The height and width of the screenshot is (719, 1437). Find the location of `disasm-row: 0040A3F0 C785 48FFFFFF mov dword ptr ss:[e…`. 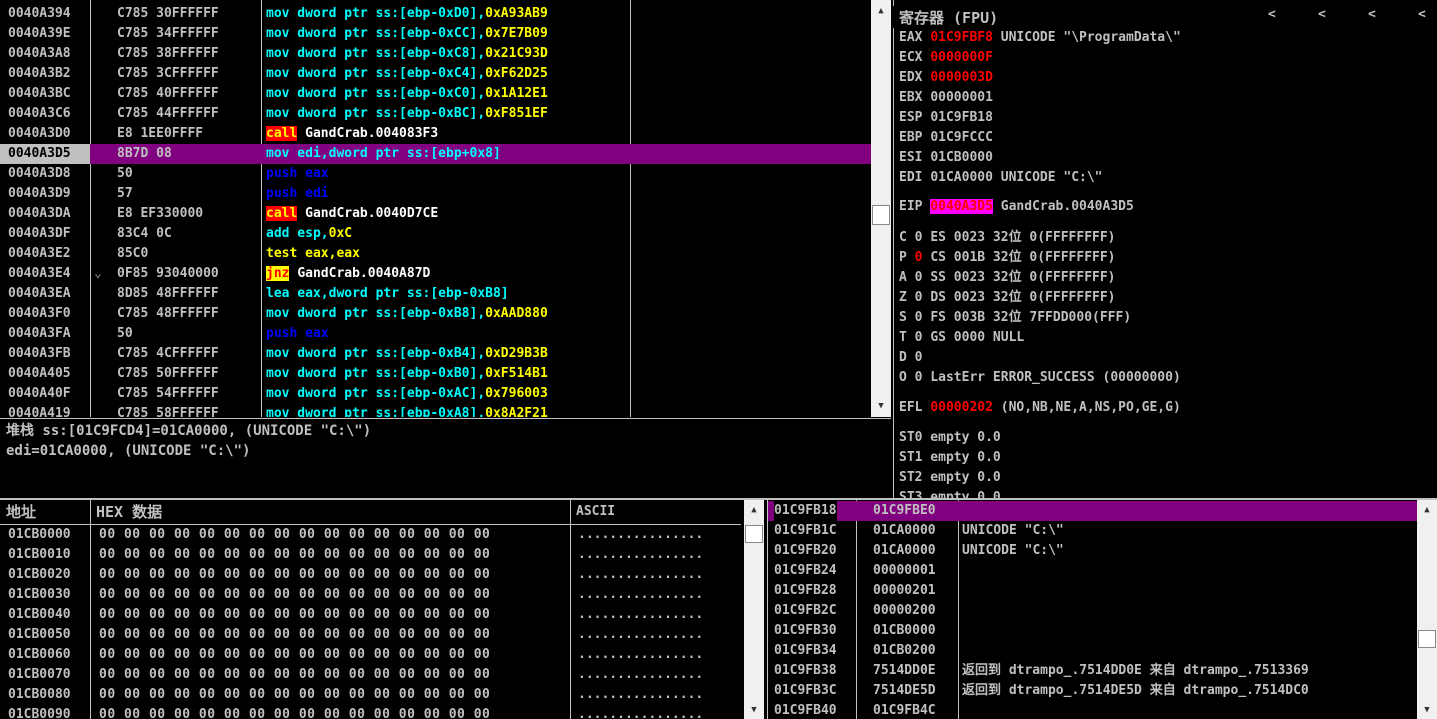

disasm-row: 0040A3F0 C785 48FFFFFF mov dword ptr ss:[e… is located at coordinates (435, 314).